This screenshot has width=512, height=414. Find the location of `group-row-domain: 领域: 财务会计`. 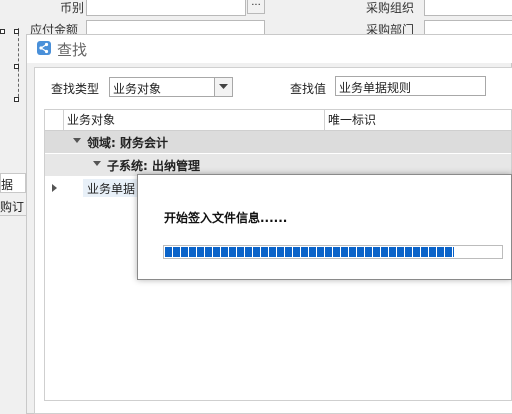

group-row-domain: 领域: 财务会计 is located at coordinates (278, 142).